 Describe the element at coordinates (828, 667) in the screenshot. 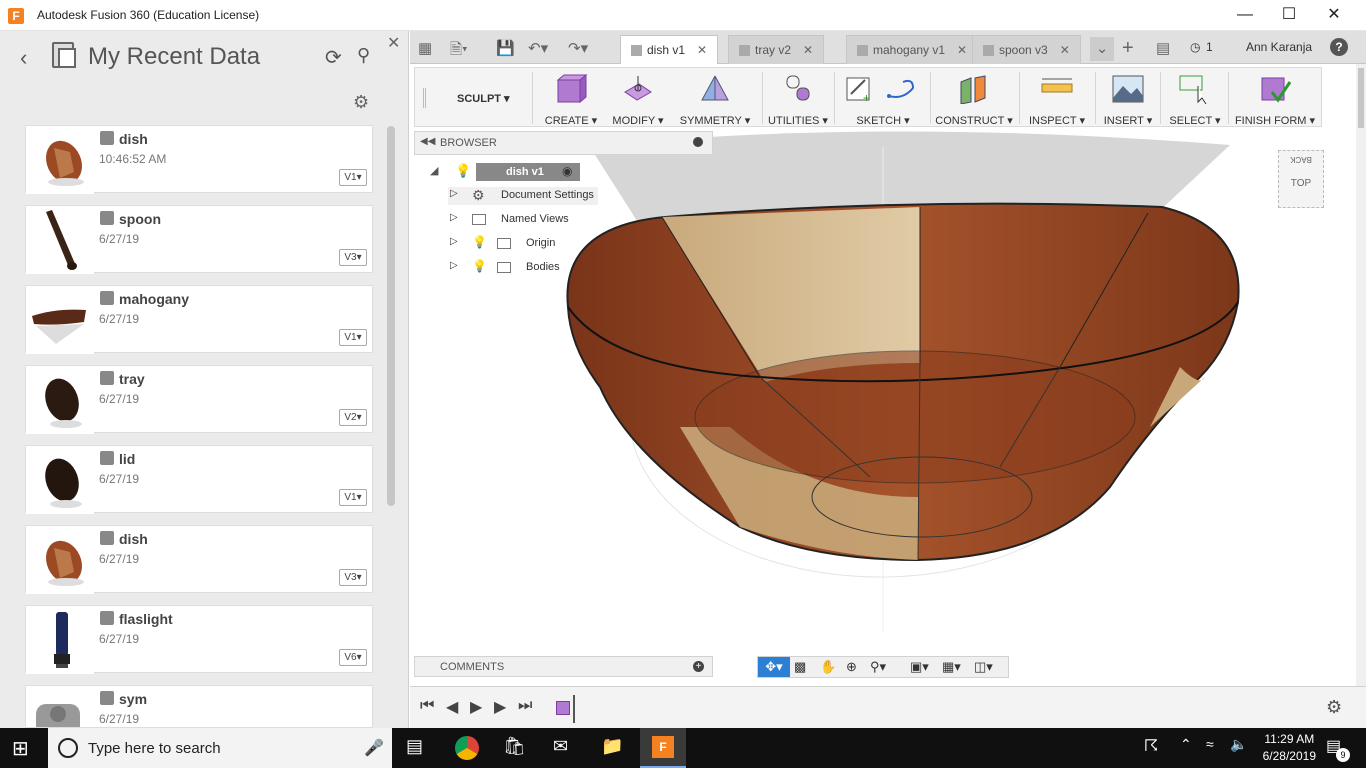

I see `pan-hand-icon: ✋` at that location.